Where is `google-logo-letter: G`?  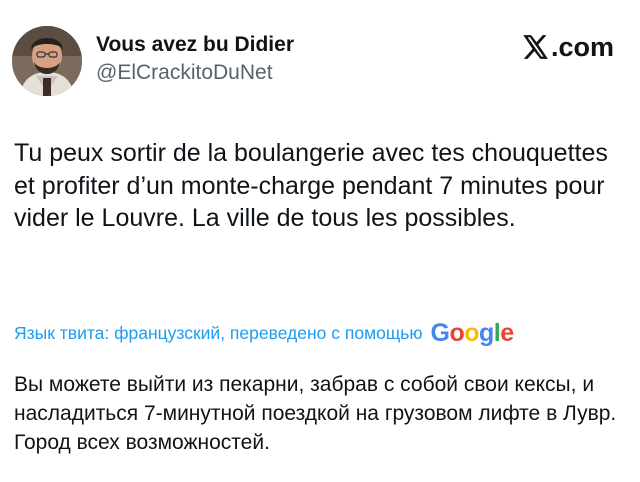
google-logo-letter: G is located at coordinates (440, 333).